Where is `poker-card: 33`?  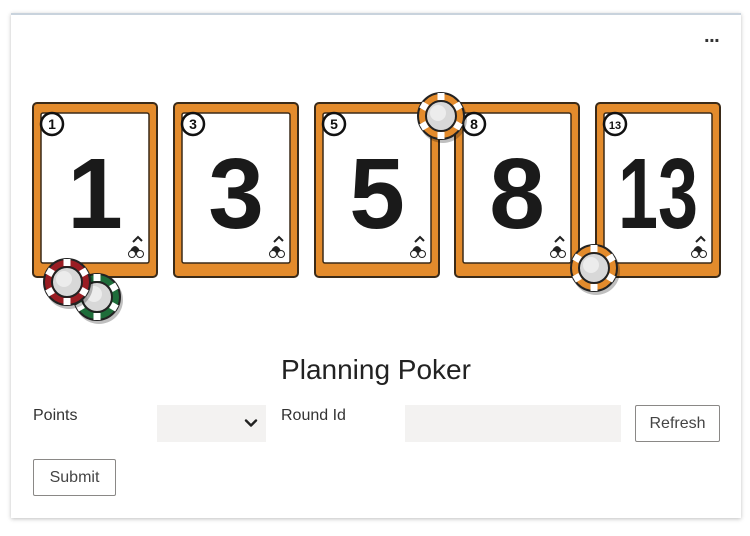
poker-card: 33 is located at coordinates (236, 190).